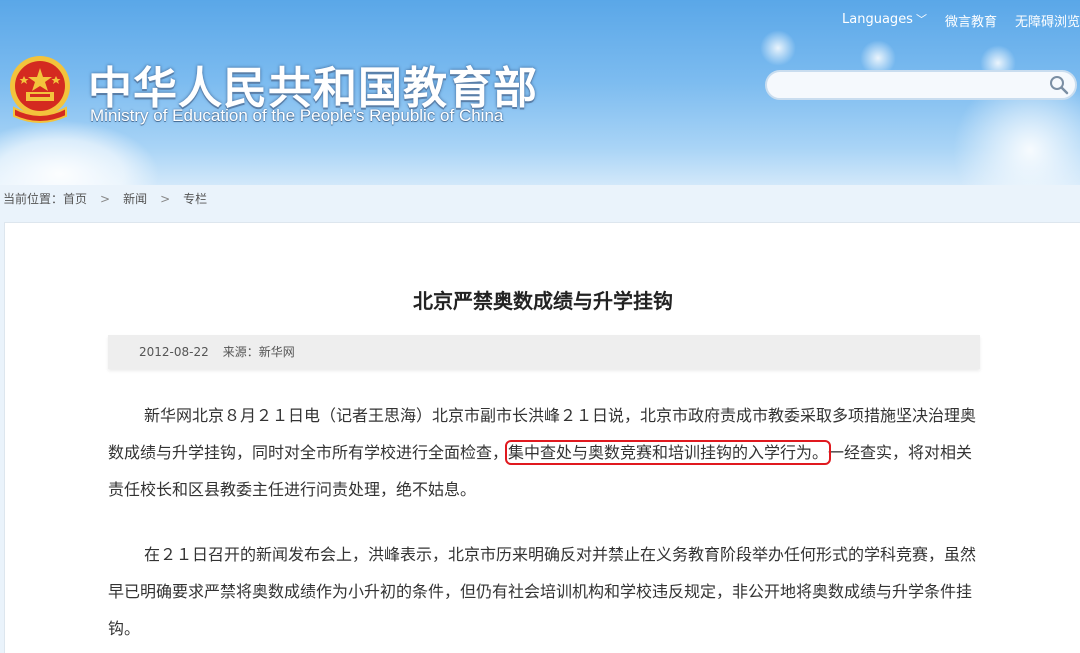  Describe the element at coordinates (544, 352) in the screenshot. I see `article-meta: 2012-08-22 来源：新华网` at that location.